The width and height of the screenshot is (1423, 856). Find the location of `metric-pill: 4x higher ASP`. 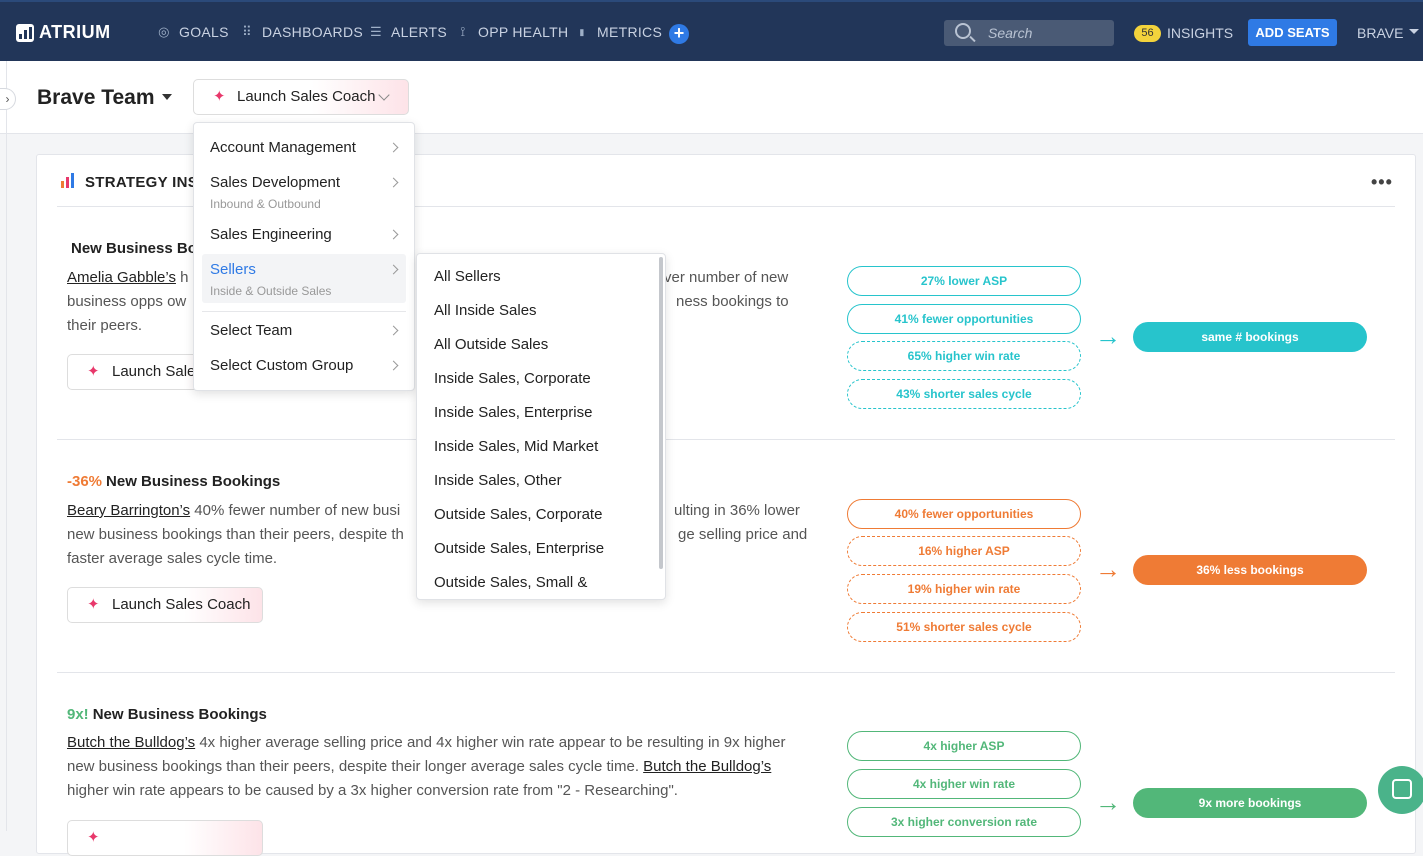

metric-pill: 4x higher ASP is located at coordinates (964, 746).